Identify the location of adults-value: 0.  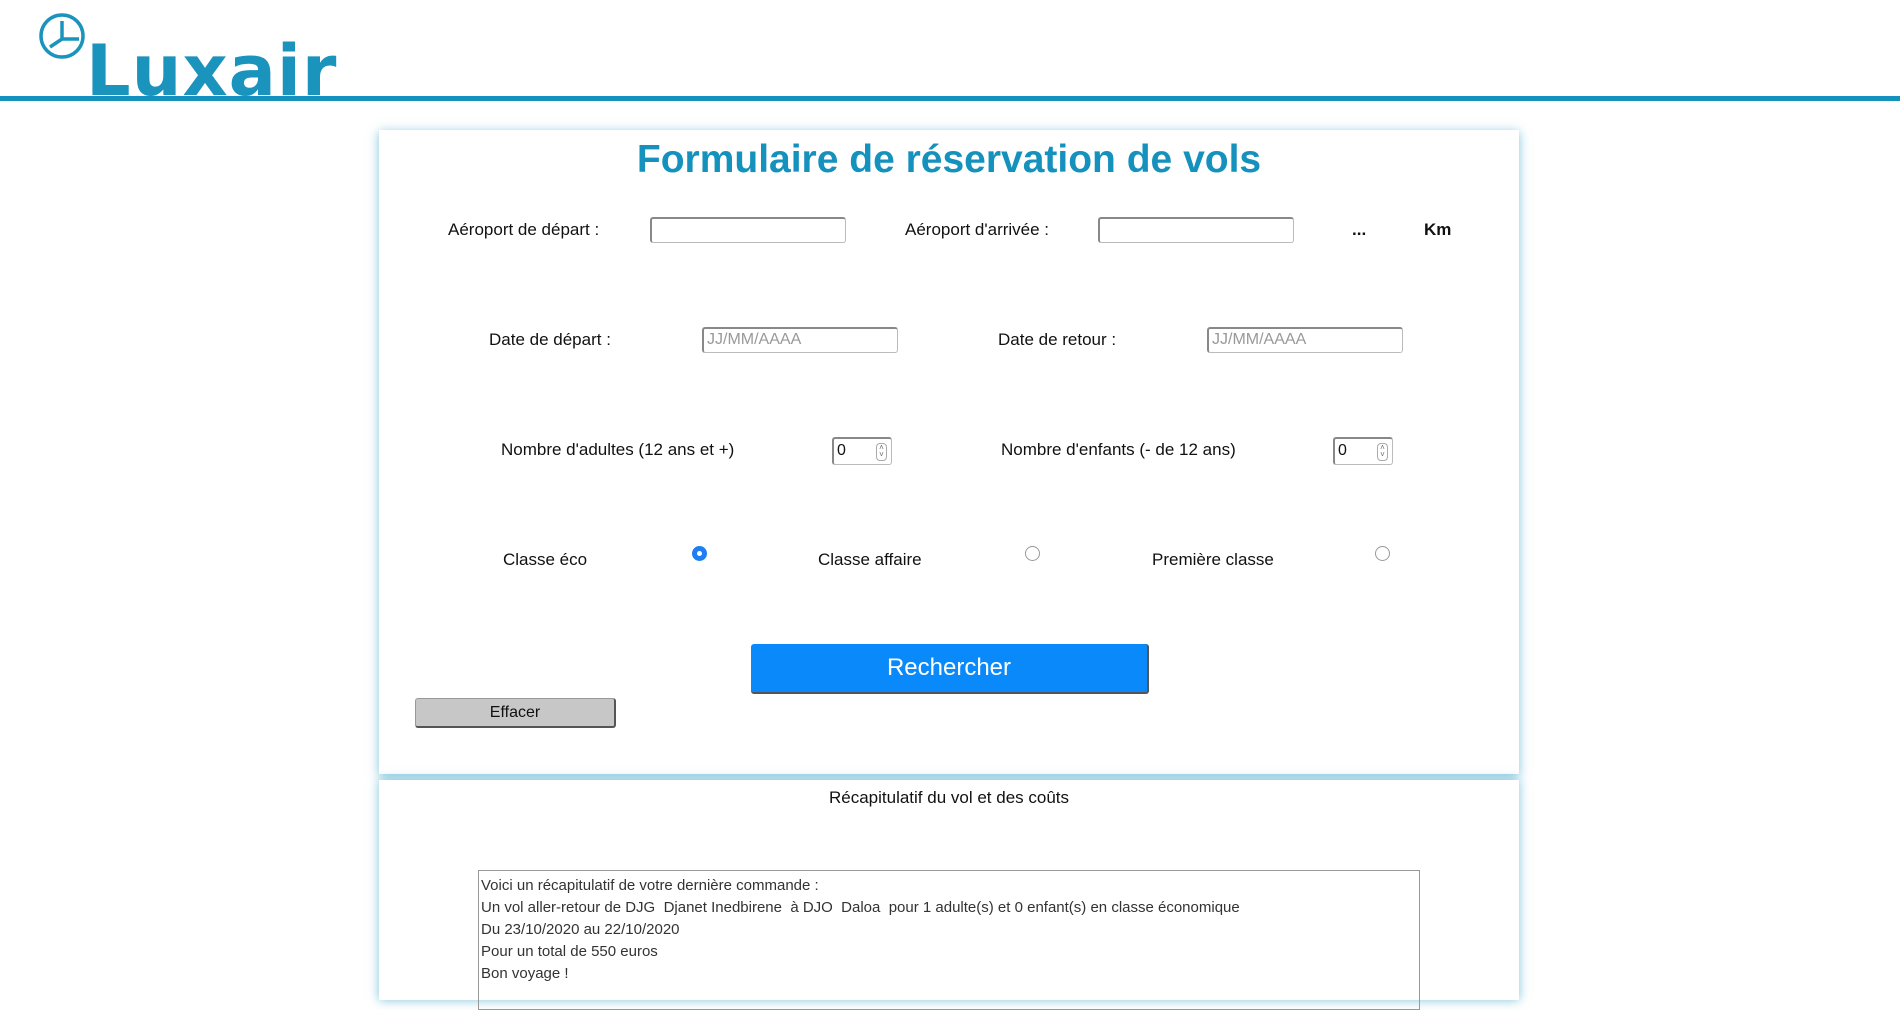
(841, 450).